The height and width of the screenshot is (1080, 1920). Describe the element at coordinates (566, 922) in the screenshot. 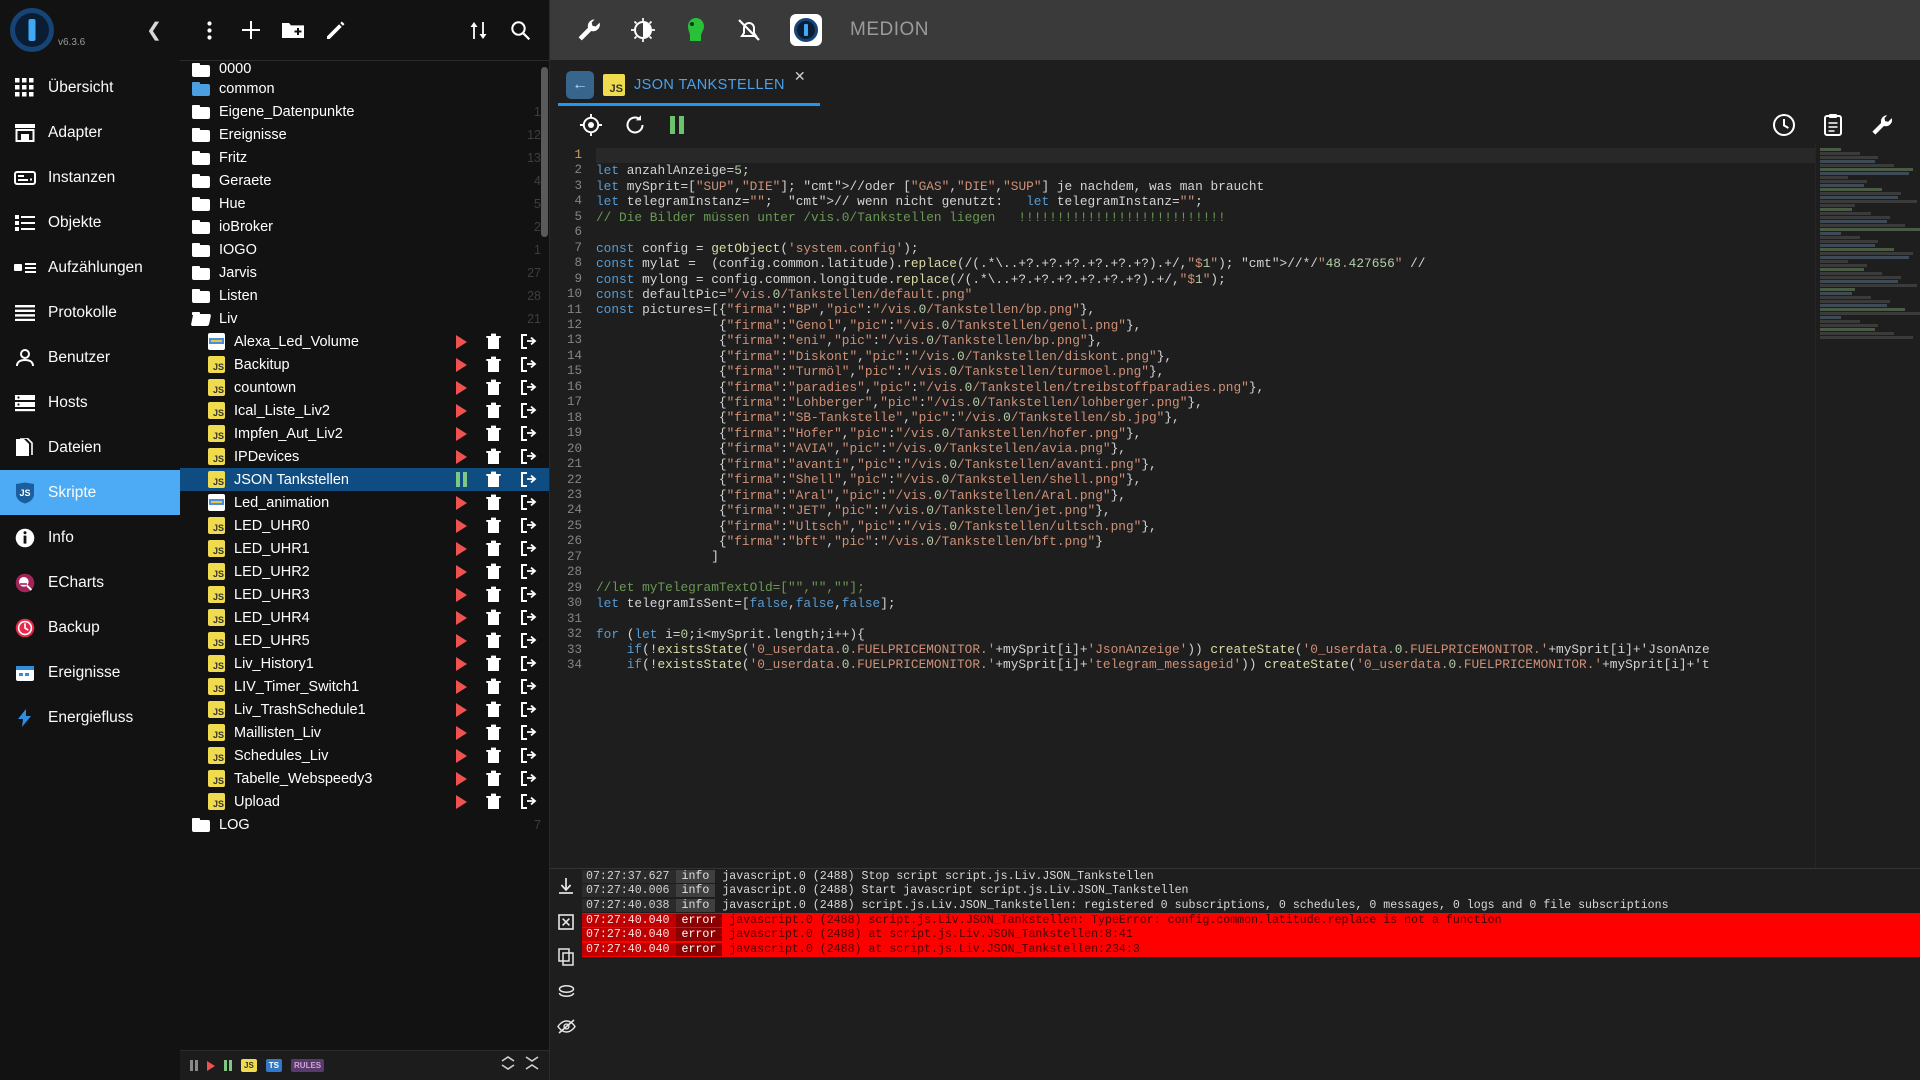

I see `clear-icon` at that location.